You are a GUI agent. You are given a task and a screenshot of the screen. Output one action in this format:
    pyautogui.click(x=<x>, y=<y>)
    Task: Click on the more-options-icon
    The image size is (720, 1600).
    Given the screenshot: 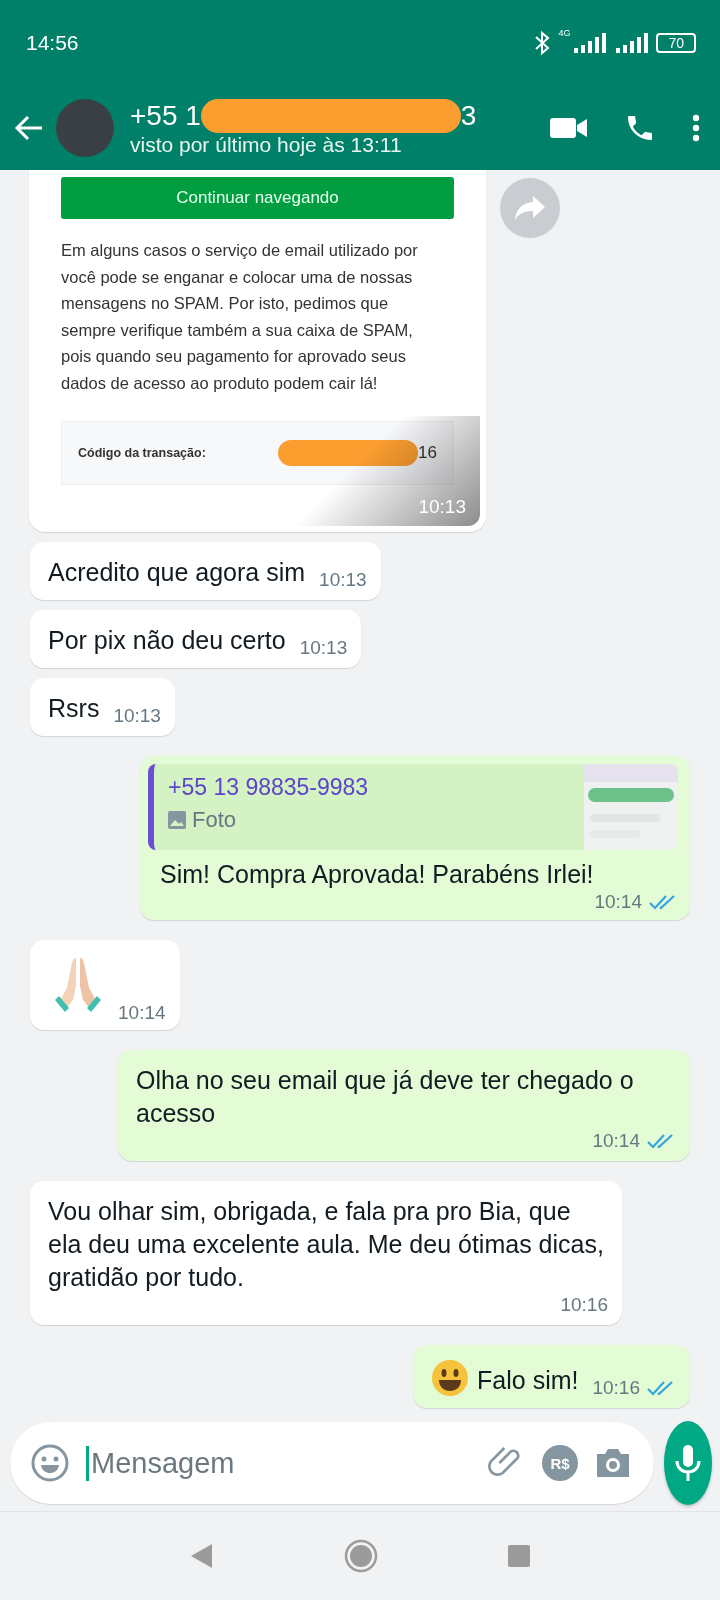 What is the action you would take?
    pyautogui.click(x=696, y=128)
    